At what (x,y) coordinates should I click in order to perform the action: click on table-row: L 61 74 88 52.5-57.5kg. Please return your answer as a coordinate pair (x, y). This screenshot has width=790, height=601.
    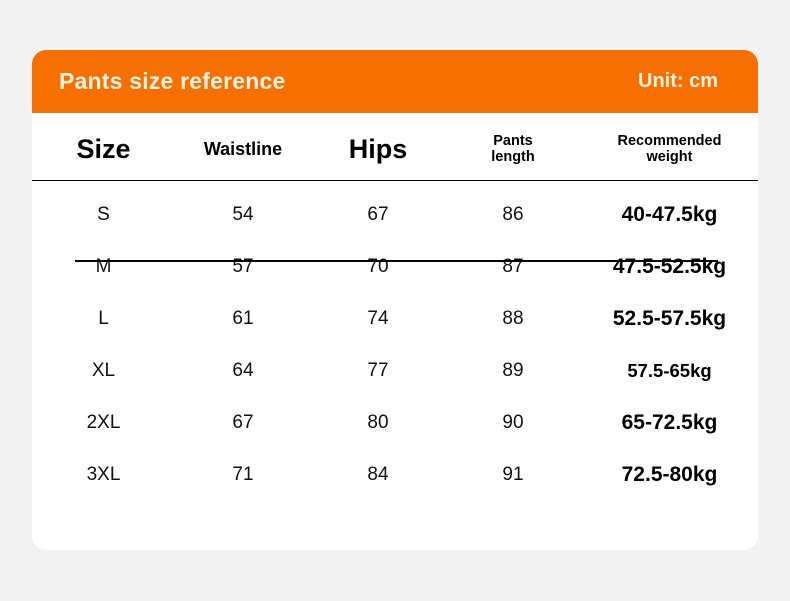
    Looking at the image, I should click on (395, 319).